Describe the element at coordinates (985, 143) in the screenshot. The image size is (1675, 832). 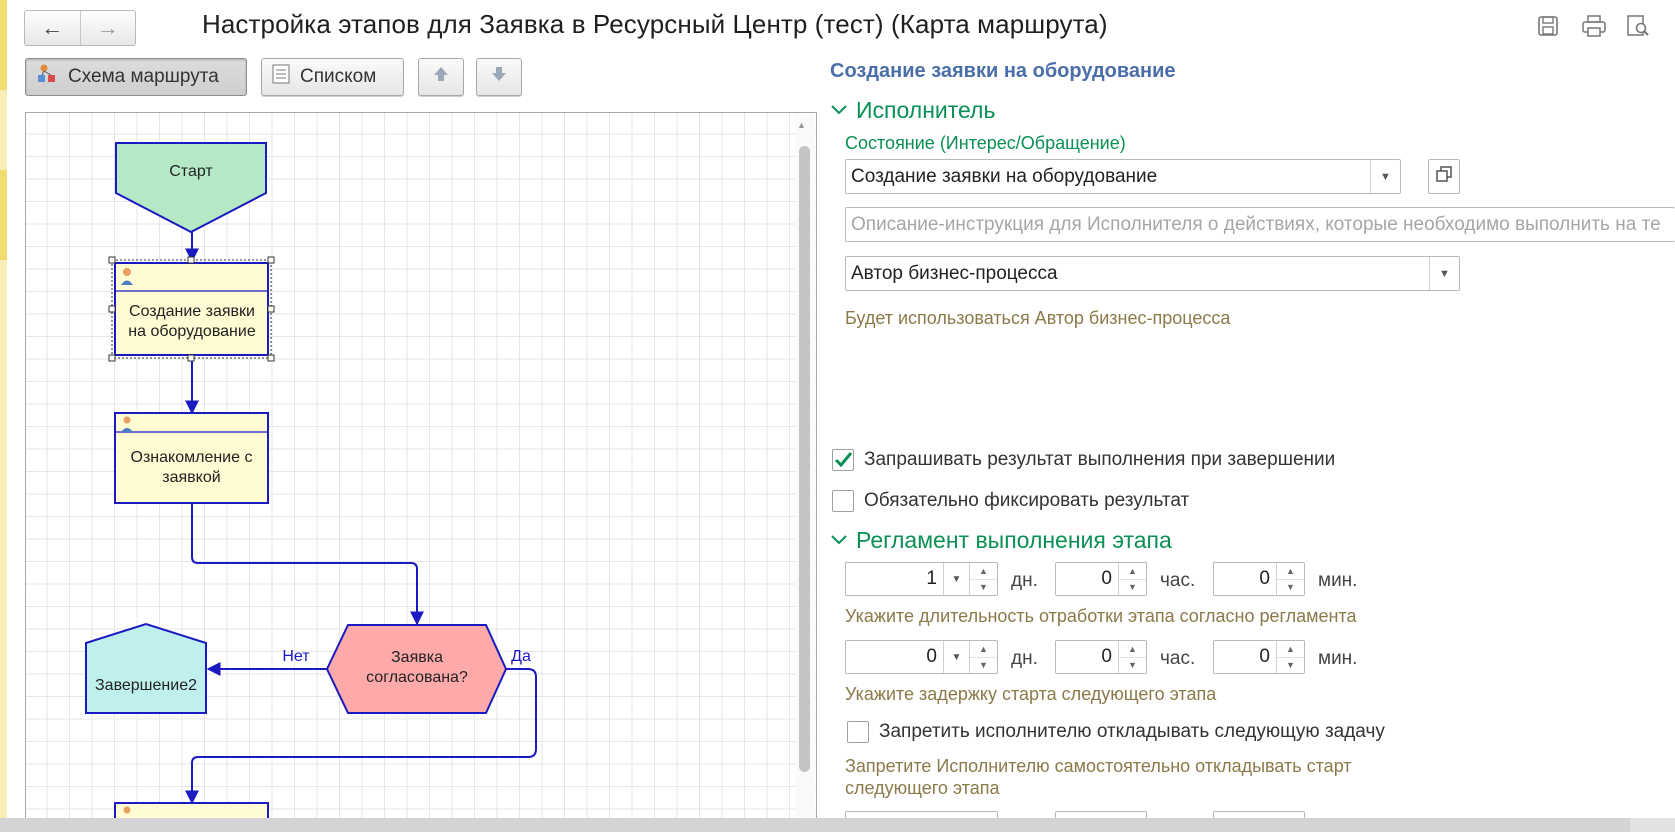
I see `state-label: Состояние (Интерес/Обращение)` at that location.